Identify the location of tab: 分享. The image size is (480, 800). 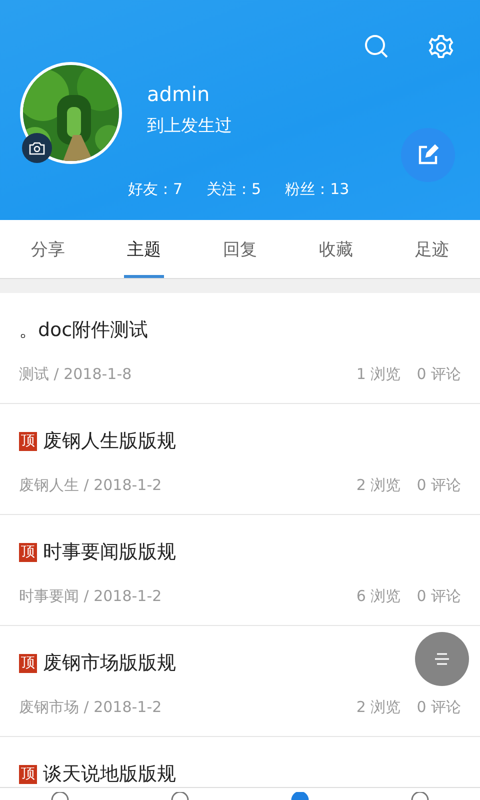
(48, 249).